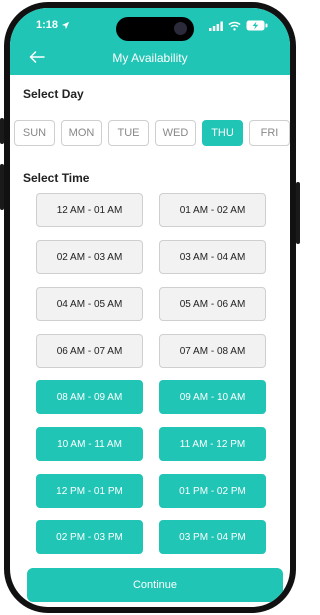 This screenshot has width=320, height=615. Describe the element at coordinates (212, 210) in the screenshot. I see `time-slot-01am: 01 AM - 02 AM` at that location.